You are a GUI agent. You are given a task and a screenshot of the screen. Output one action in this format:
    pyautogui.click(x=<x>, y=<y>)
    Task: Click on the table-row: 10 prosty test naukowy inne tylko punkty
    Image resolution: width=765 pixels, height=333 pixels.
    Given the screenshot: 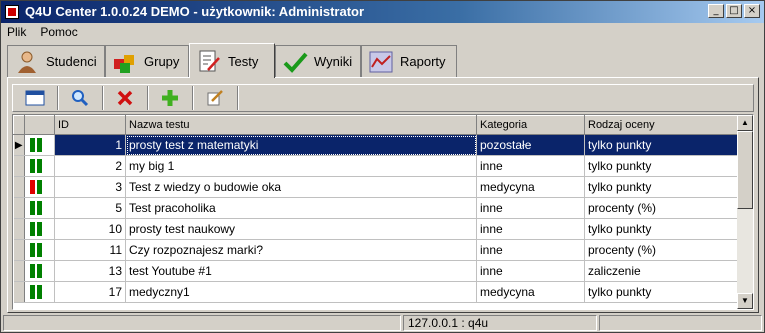 What is the action you would take?
    pyautogui.click(x=376, y=229)
    